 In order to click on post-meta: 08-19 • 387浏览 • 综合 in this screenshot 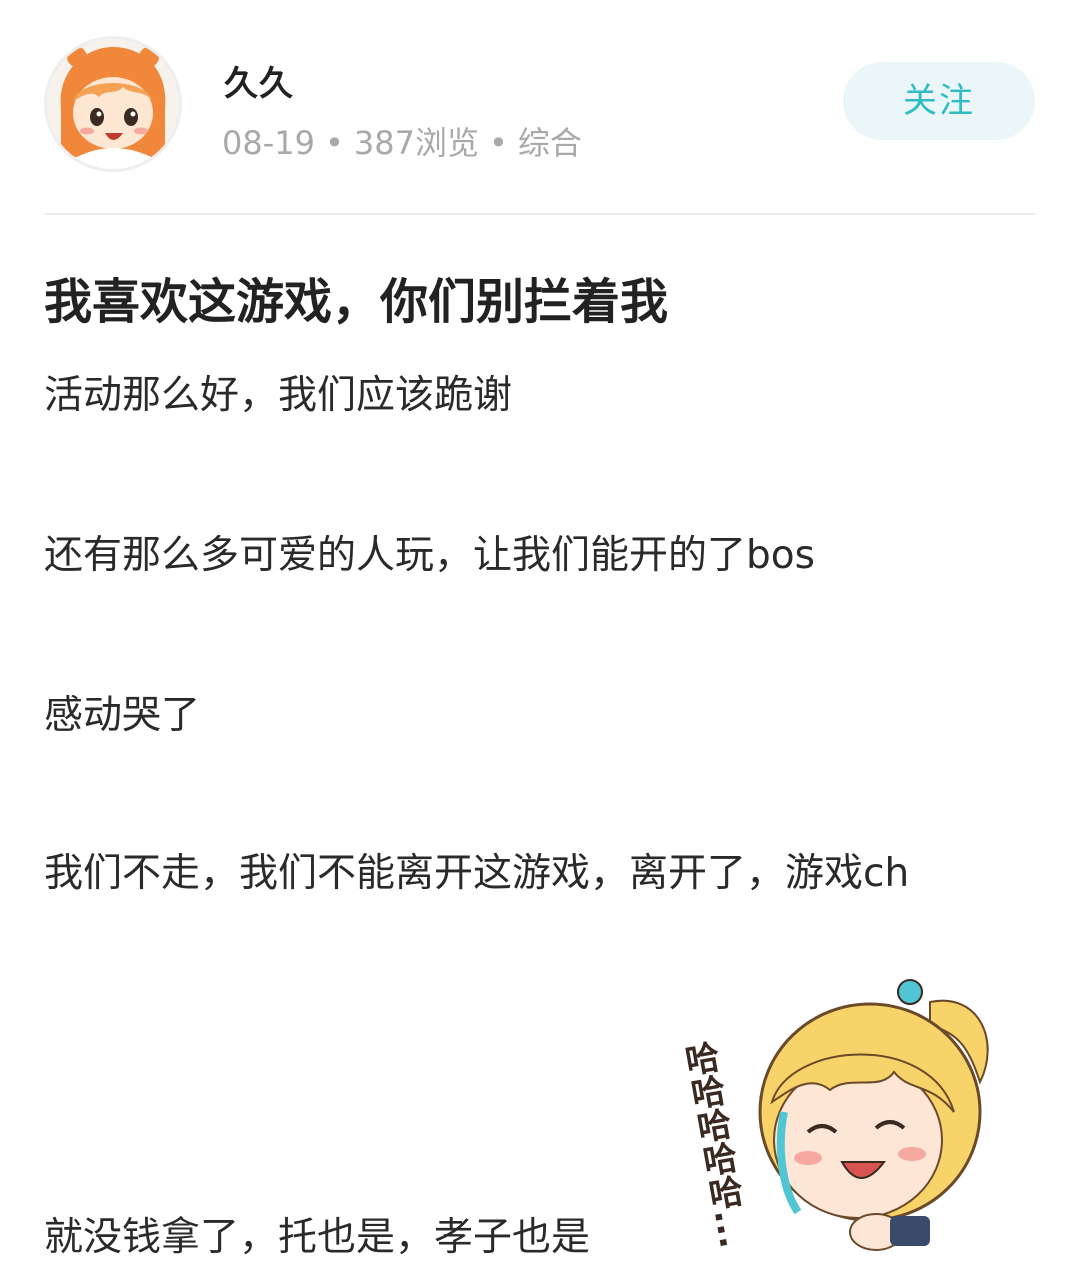, I will do `click(402, 141)`.